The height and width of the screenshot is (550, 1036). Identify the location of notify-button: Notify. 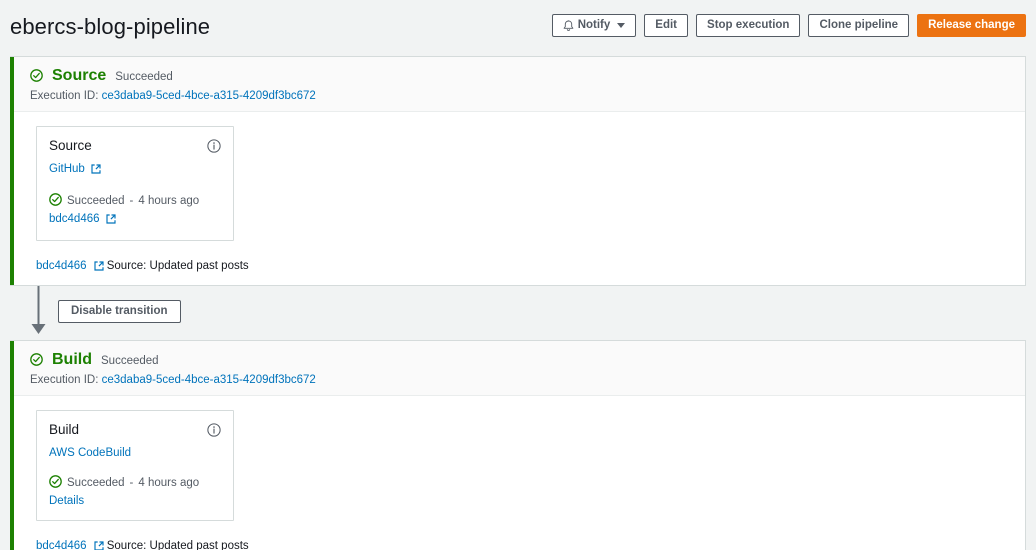
(594, 25).